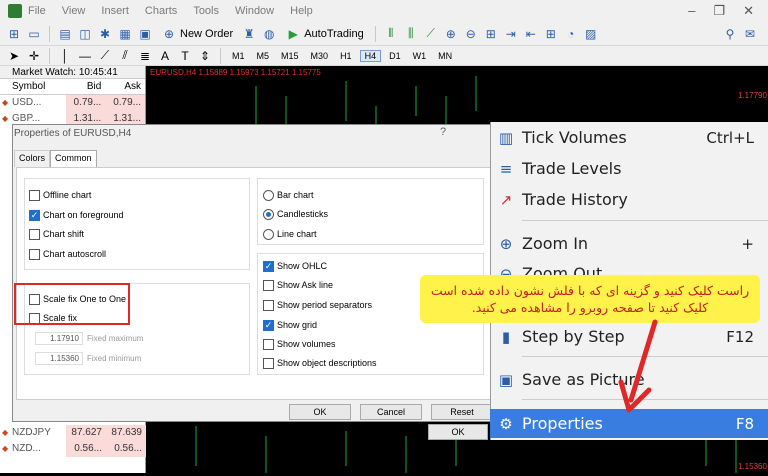 The width and height of the screenshot is (768, 476). Describe the element at coordinates (32, 158) in the screenshot. I see `tab-colors: Colors` at that location.